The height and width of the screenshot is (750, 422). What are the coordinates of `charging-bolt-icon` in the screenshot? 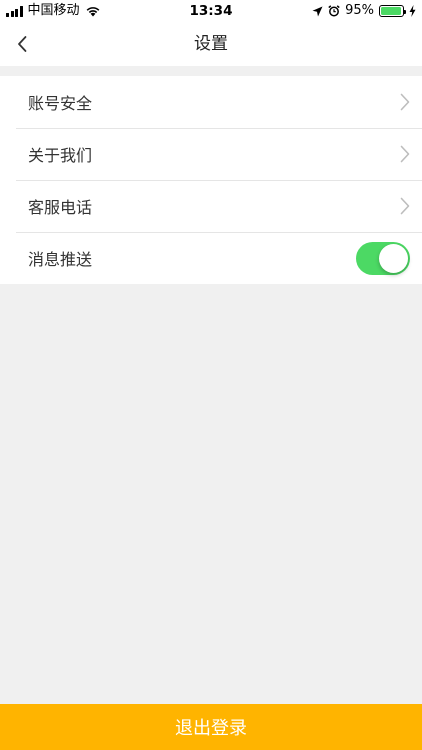 It's located at (412, 11).